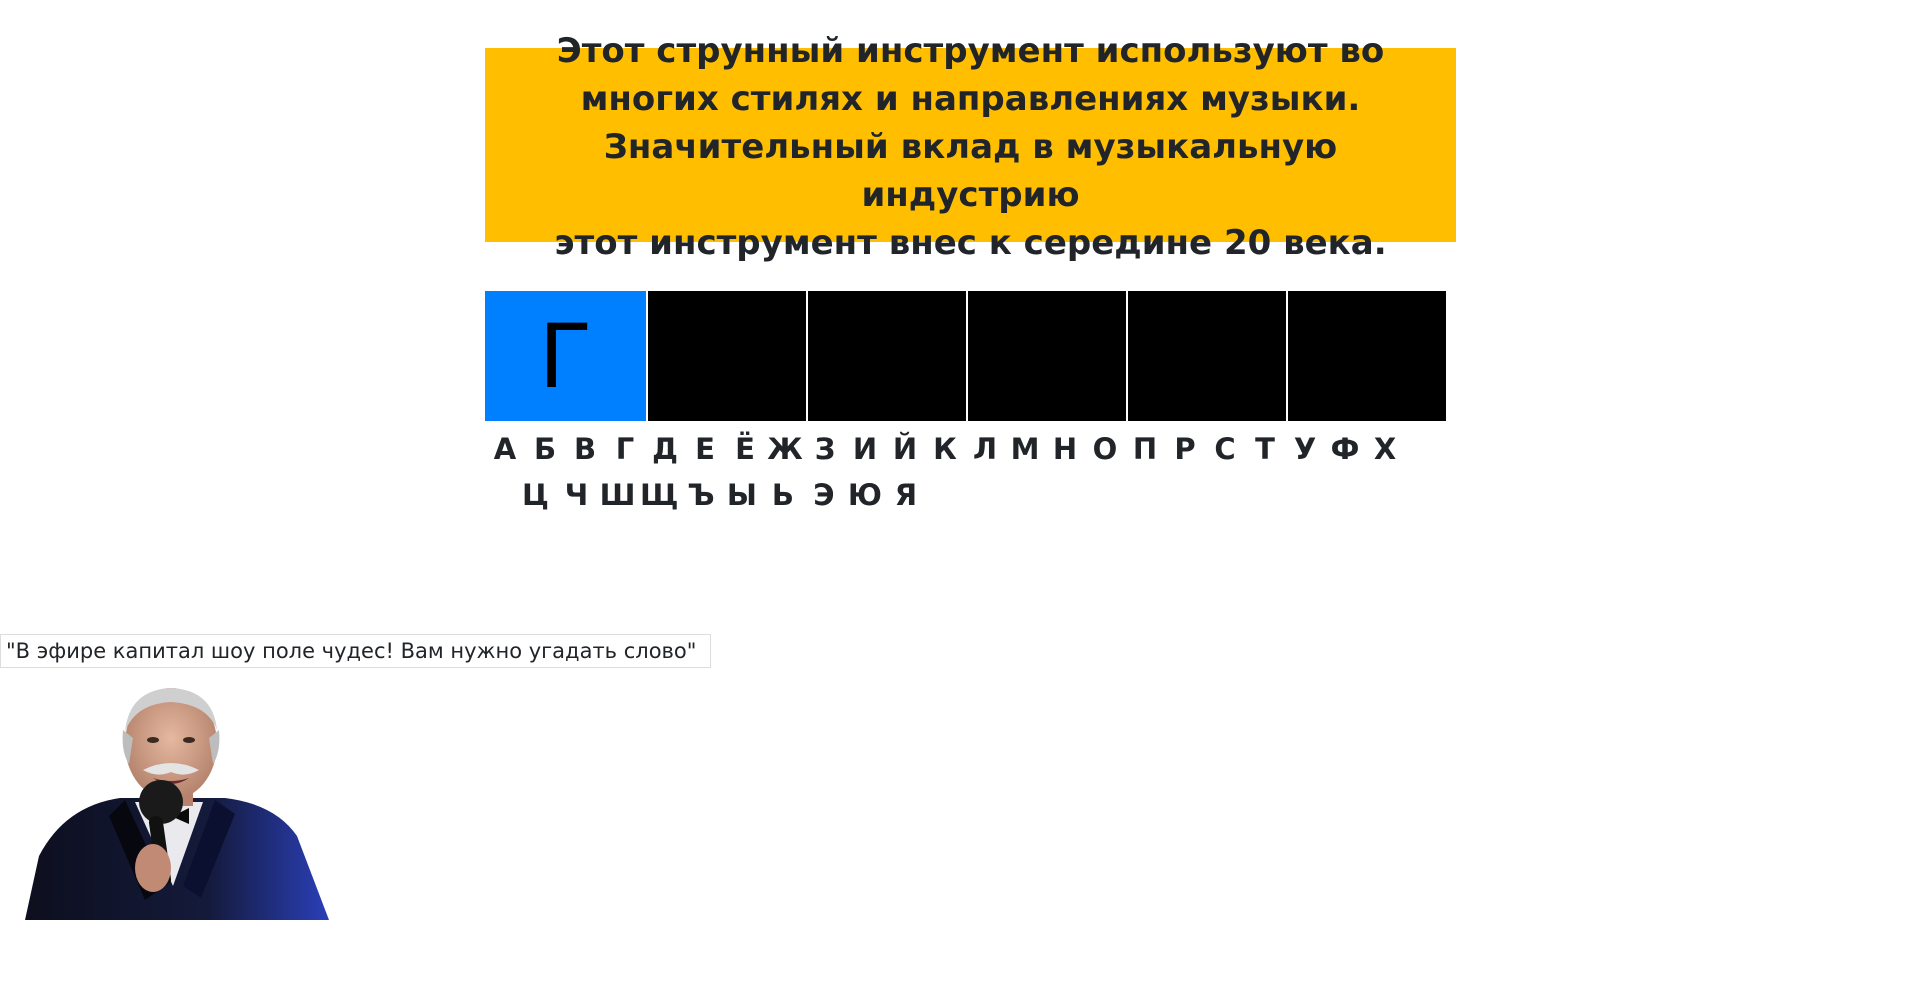 This screenshot has width=1920, height=985. I want to click on letter-button: В, so click(585, 449).